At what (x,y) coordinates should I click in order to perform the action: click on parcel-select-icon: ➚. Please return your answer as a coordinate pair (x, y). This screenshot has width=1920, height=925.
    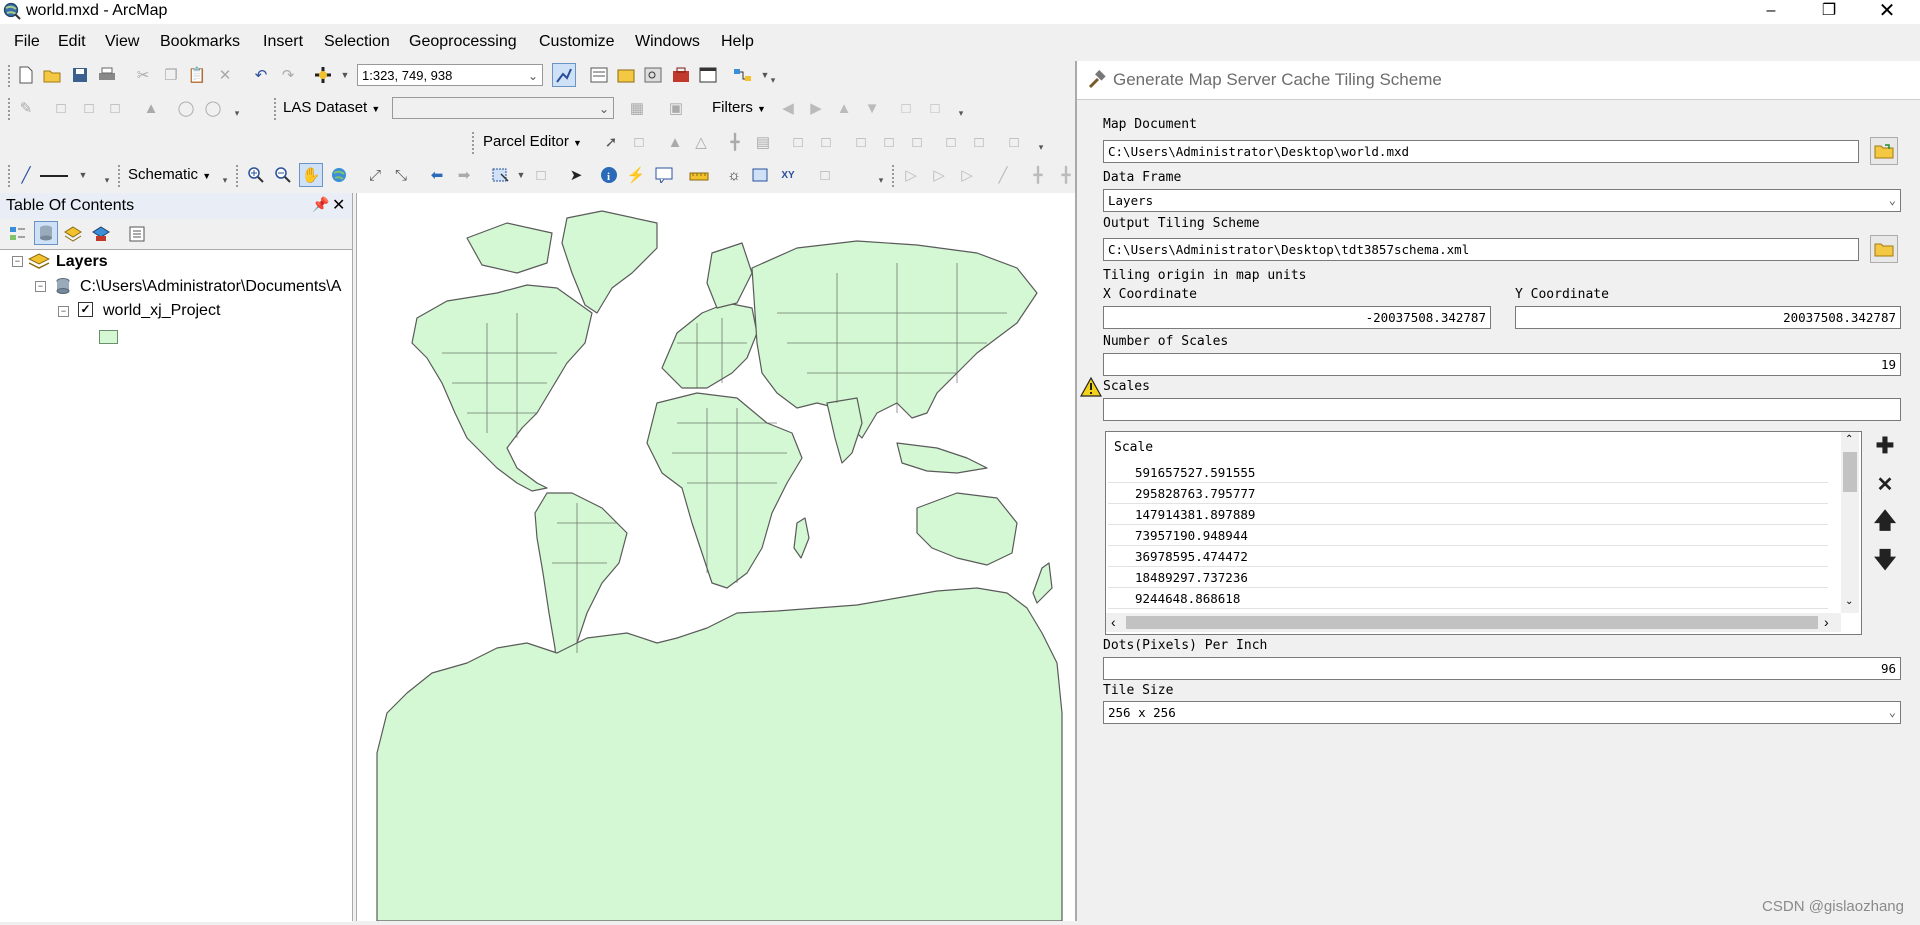
    Looking at the image, I should click on (611, 142).